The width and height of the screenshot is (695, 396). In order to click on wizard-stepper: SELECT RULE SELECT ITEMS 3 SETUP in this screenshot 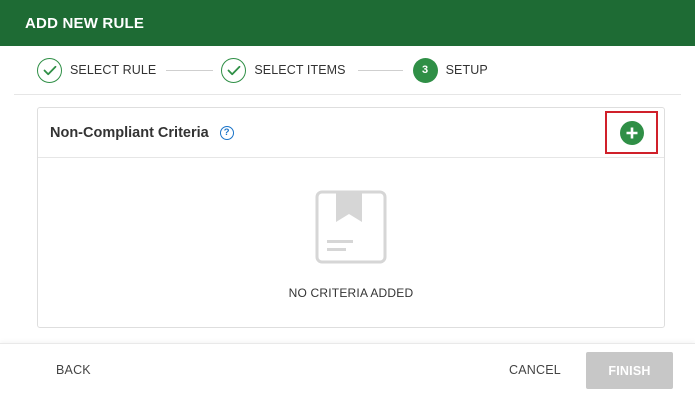, I will do `click(347, 70)`.